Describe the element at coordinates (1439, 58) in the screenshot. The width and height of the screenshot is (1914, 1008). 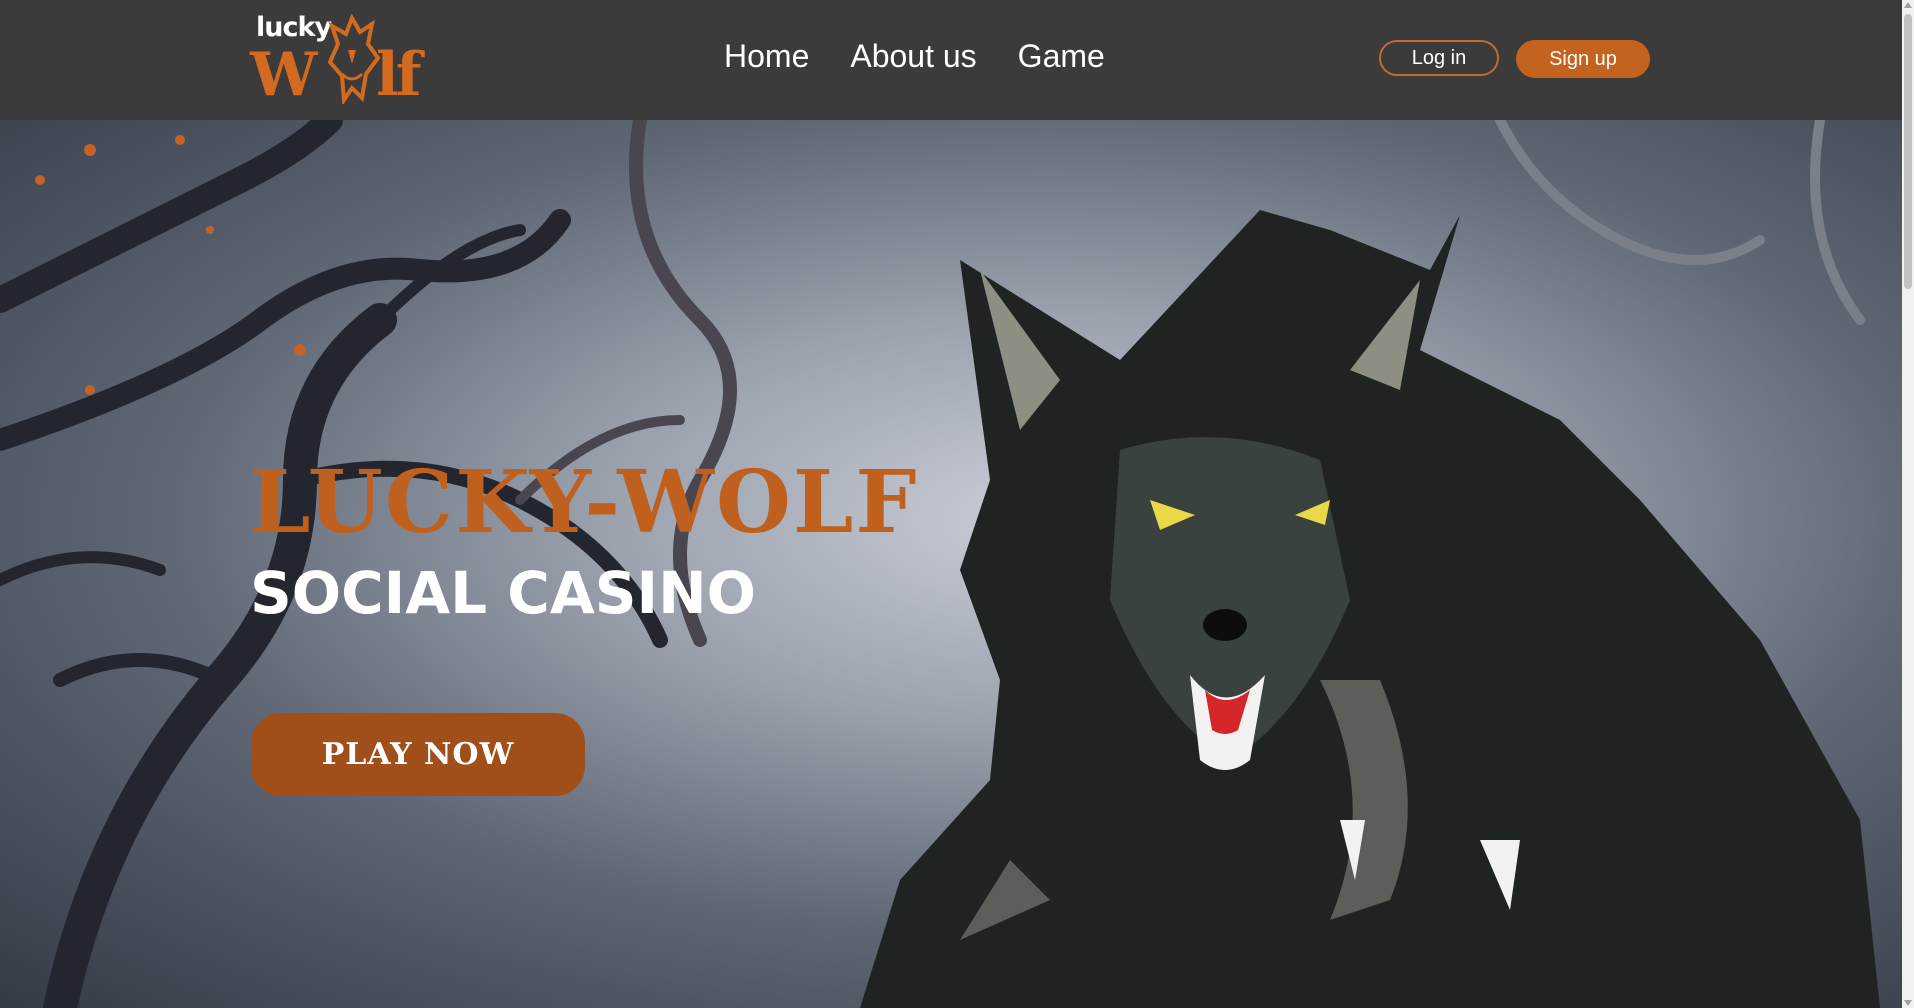
I see `login-button: Log in` at that location.